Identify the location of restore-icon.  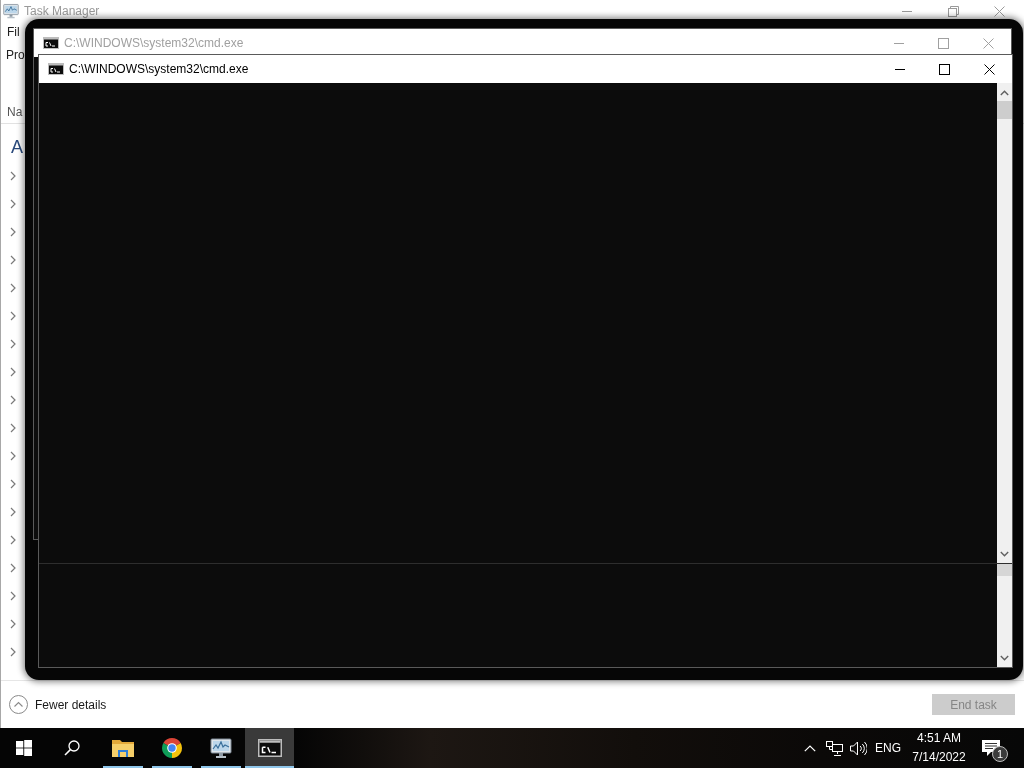
(953, 11).